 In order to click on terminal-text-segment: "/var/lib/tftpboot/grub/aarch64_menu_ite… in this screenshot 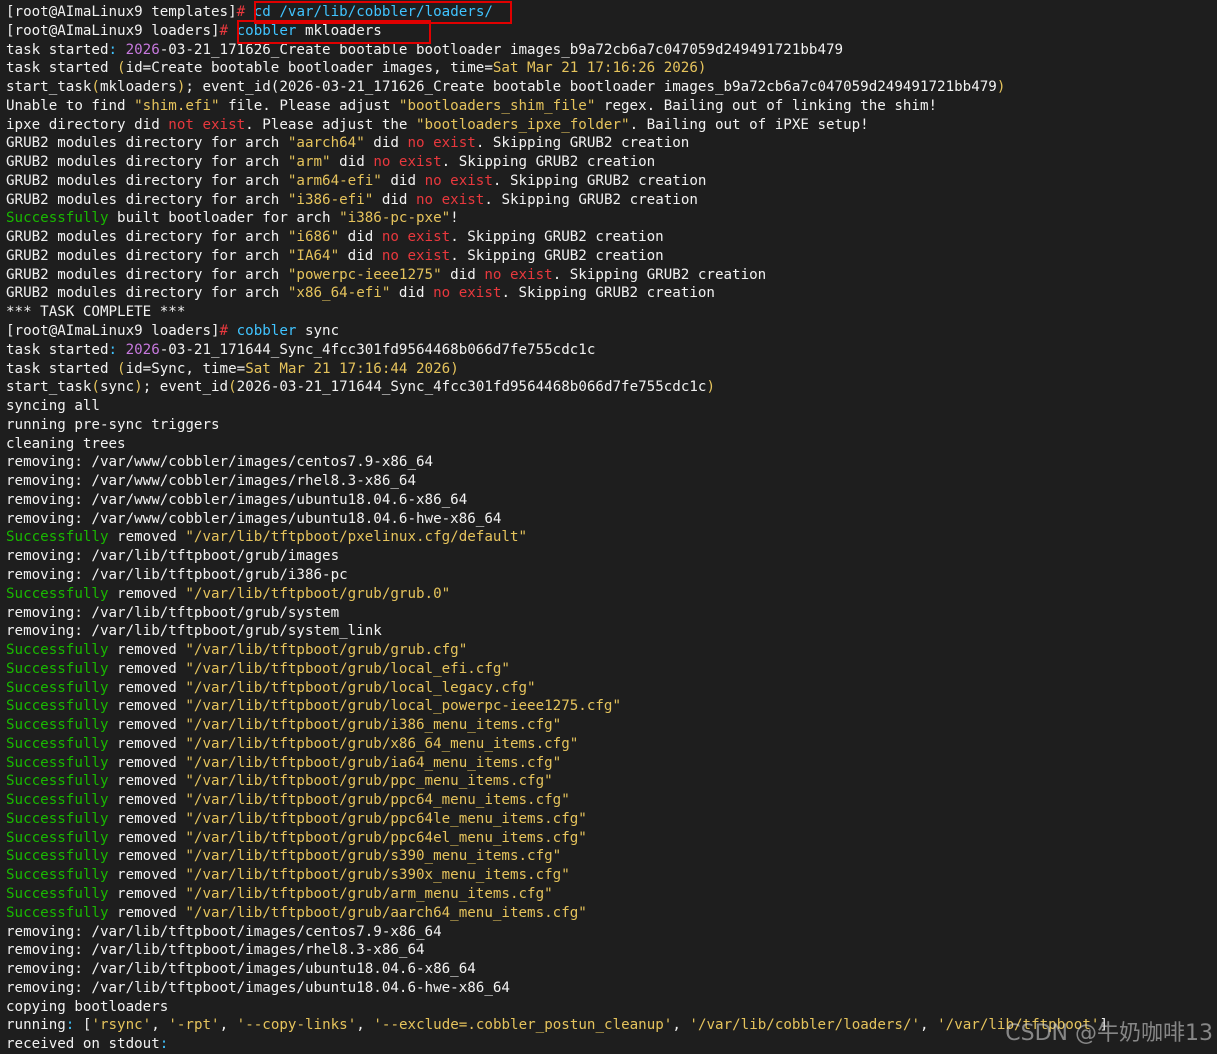, I will do `click(386, 912)`.